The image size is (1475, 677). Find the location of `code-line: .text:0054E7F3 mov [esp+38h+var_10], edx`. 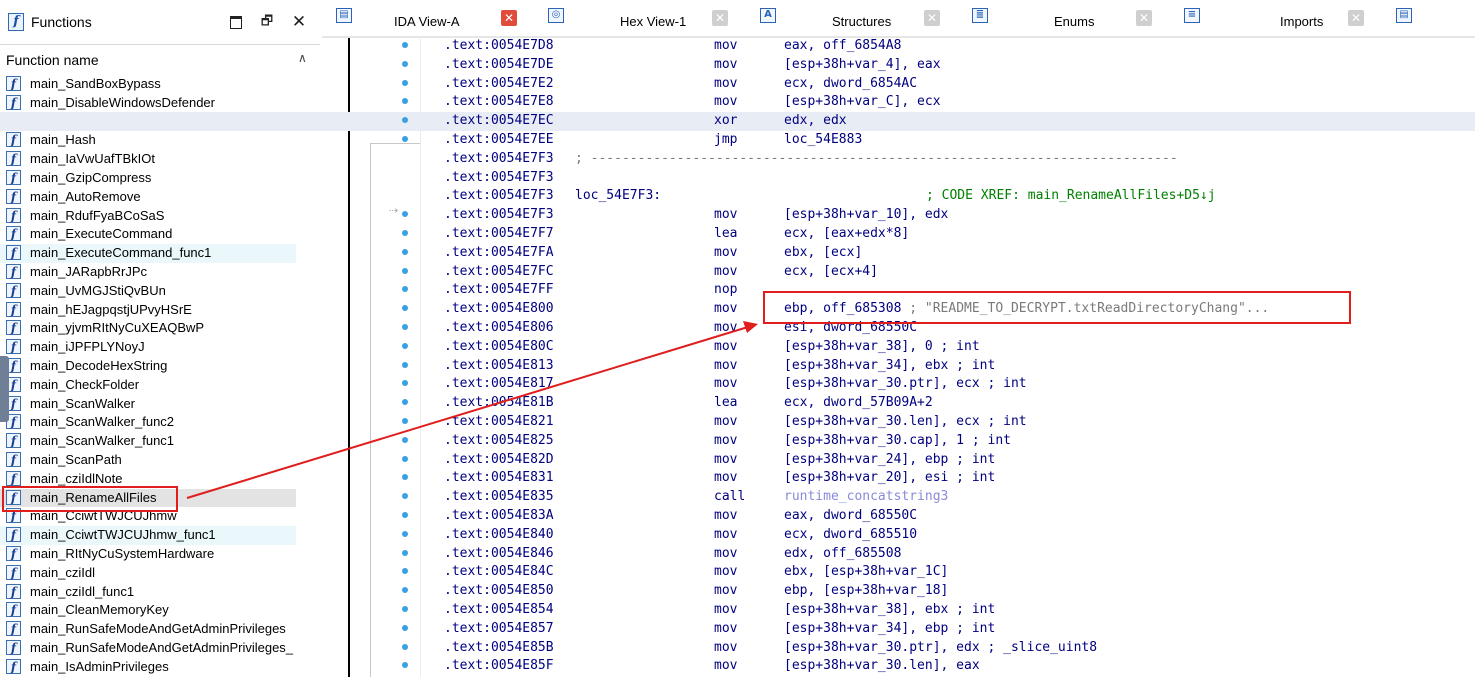

code-line: .text:0054E7F3 mov [esp+38h+var_10], edx is located at coordinates (737, 215).